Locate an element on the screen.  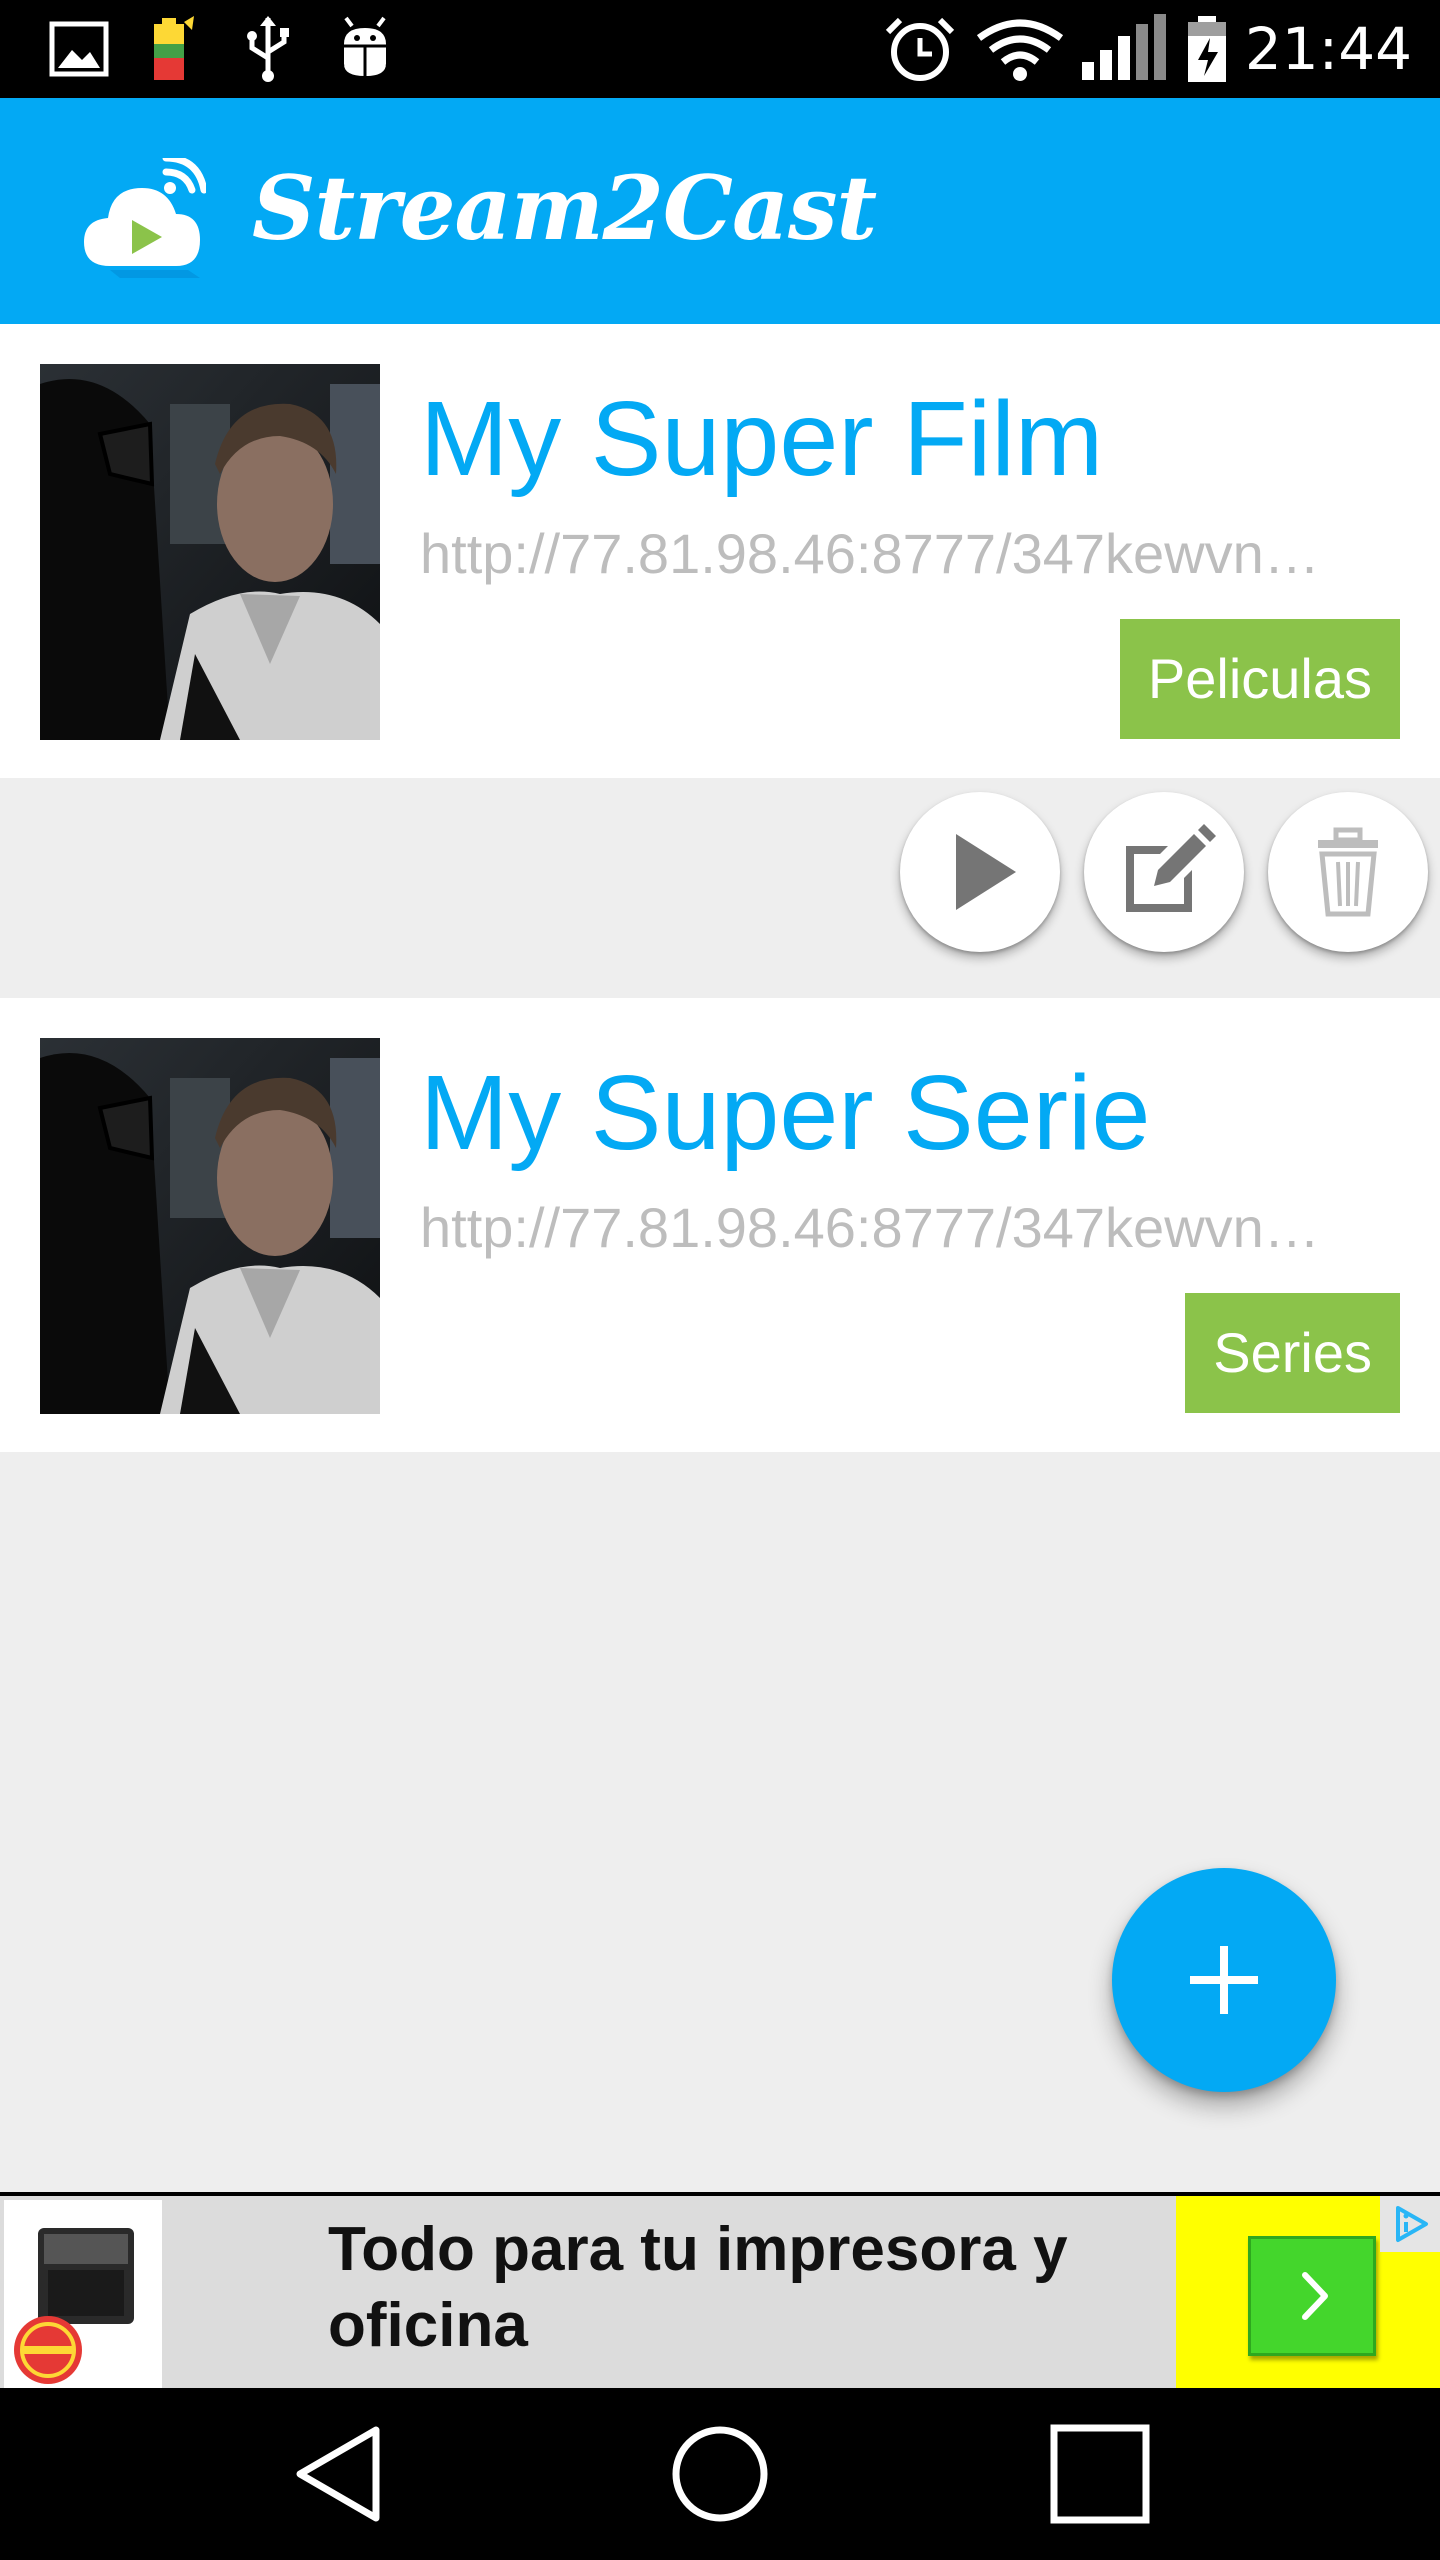
back-icon is located at coordinates (340, 2474).